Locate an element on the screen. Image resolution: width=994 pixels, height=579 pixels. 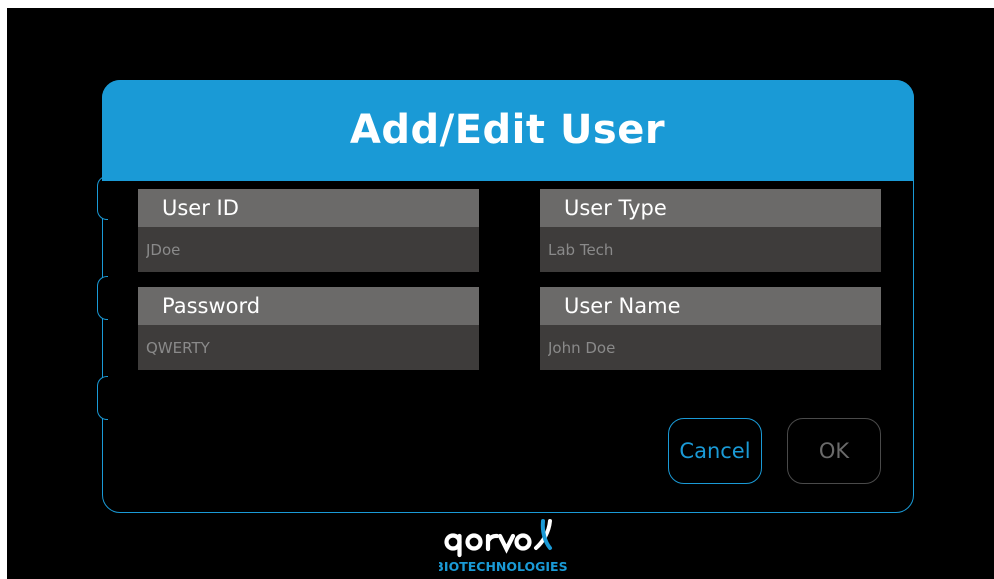
user-id-field: User ID is located at coordinates (308, 230).